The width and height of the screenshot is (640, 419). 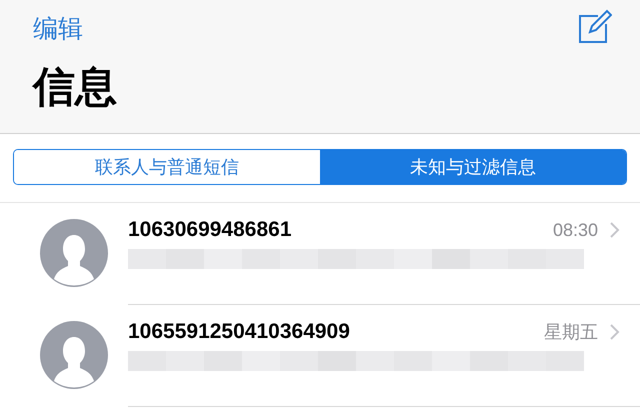 I want to click on compose-icon, so click(x=595, y=26).